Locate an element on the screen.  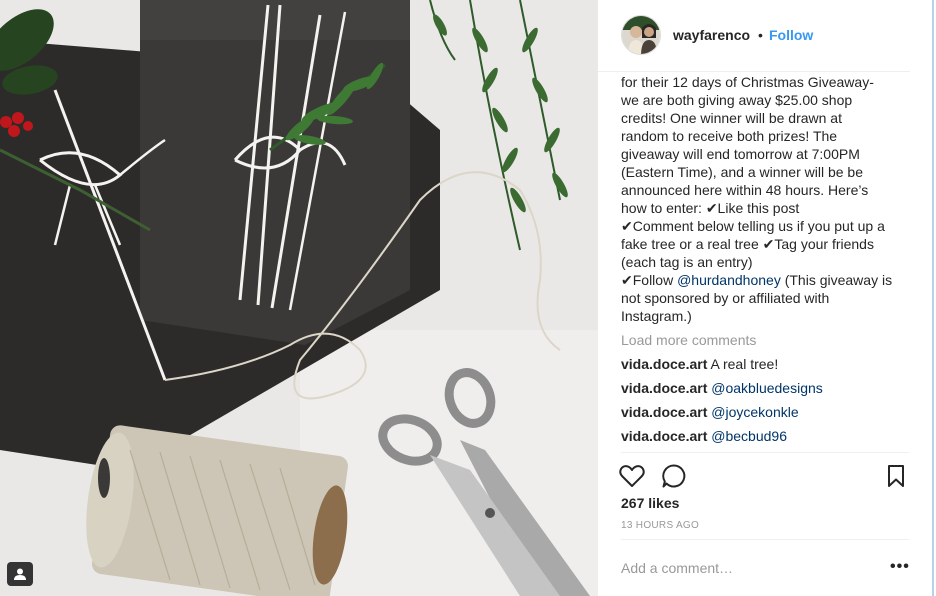
comment-item: vida.doce.art A real tree! is located at coordinates (766, 364).